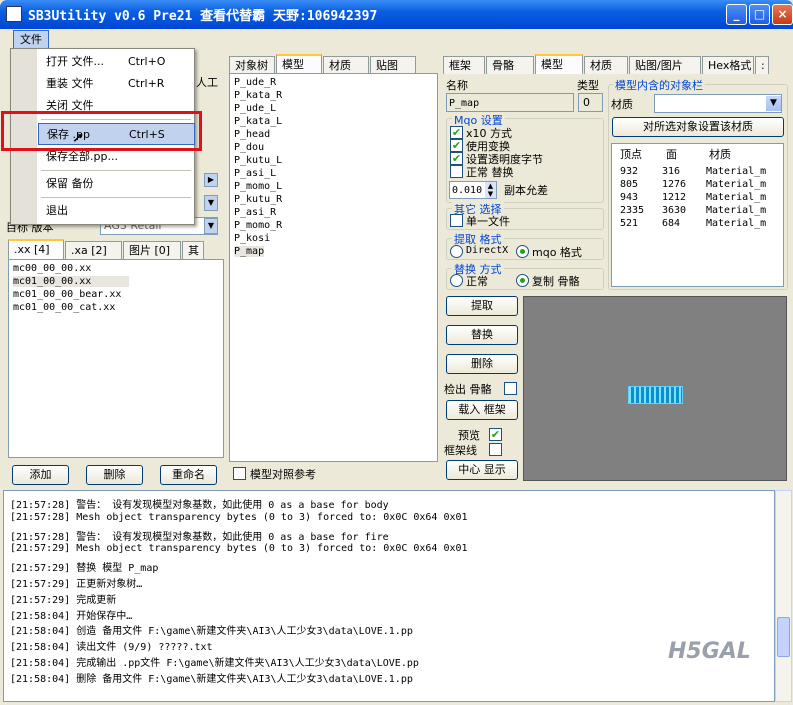  Describe the element at coordinates (698, 127) in the screenshot. I see `apply-material-button: 对所选对象设置该材质` at that location.